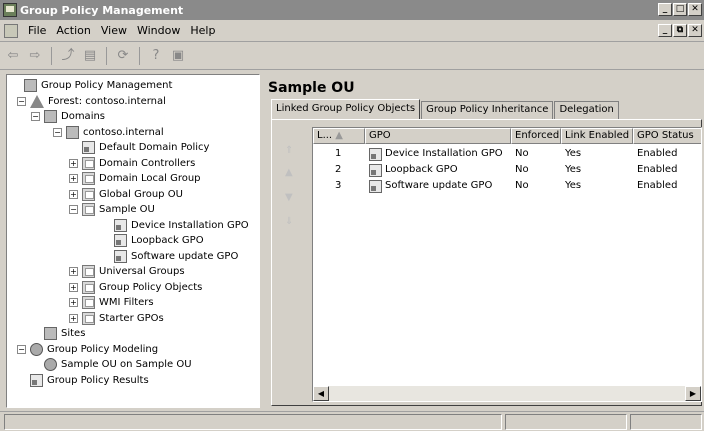 The height and width of the screenshot is (431, 704). What do you see at coordinates (202, 30) in the screenshot?
I see `menu-help: Help` at bounding box center [202, 30].